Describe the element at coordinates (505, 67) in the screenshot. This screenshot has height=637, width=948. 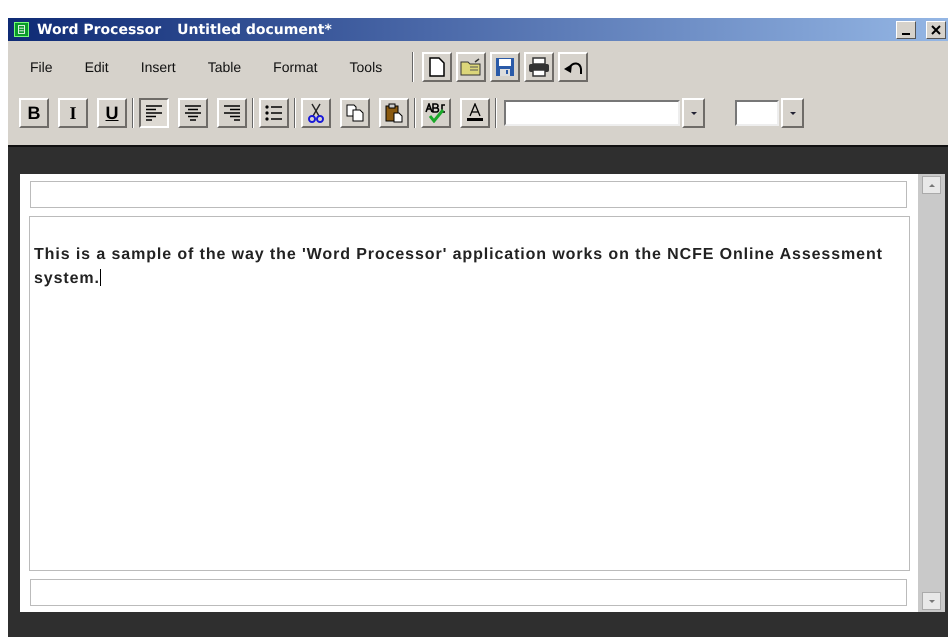
I see `save-button` at that location.